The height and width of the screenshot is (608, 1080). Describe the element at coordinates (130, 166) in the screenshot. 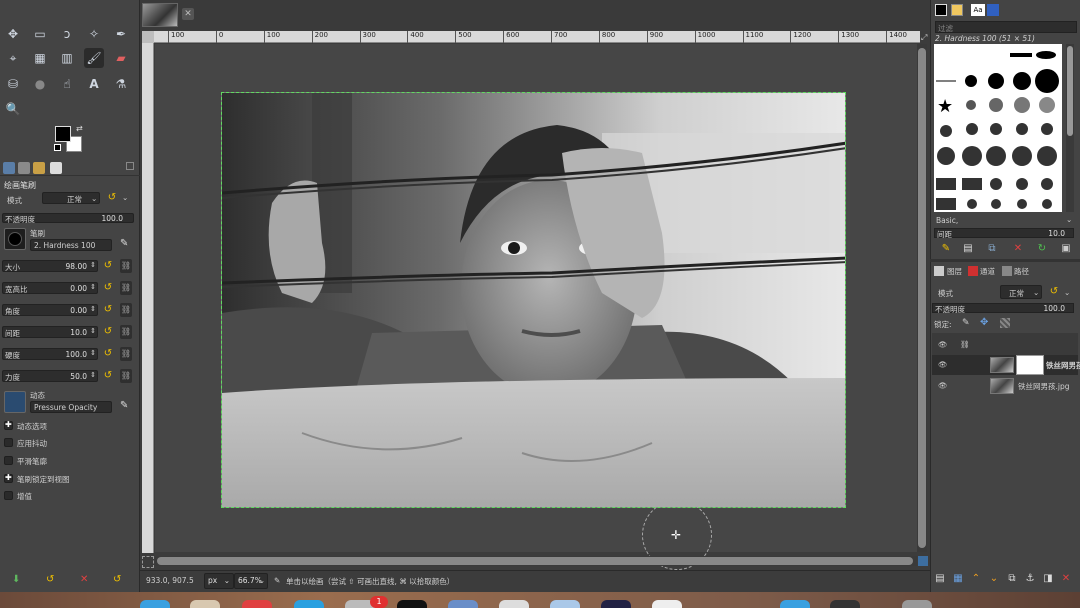

I see `configure-tab-icon` at that location.